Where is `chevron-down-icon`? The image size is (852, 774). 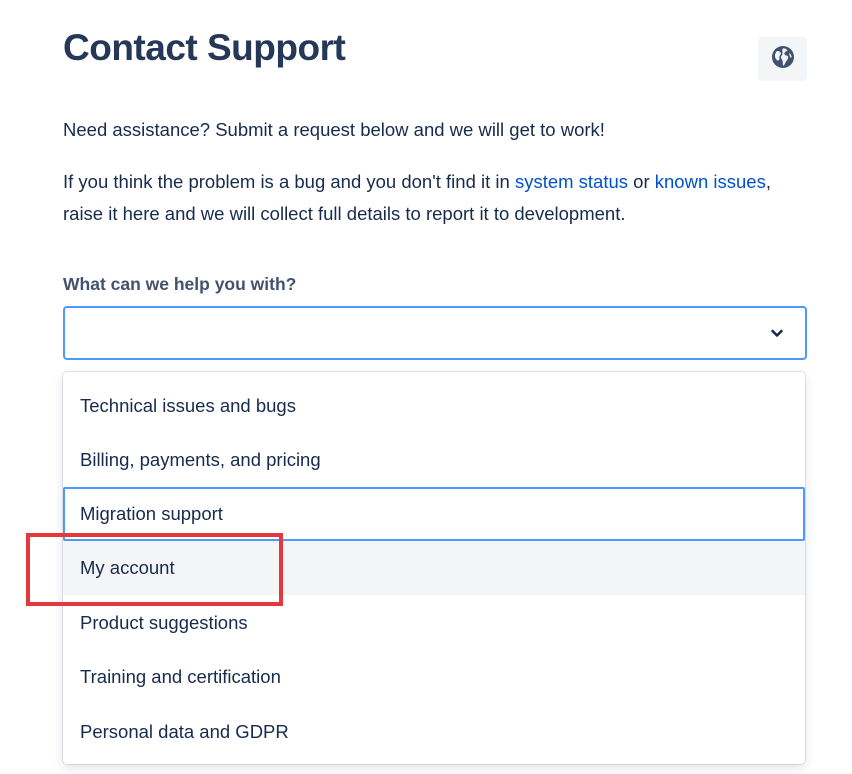 chevron-down-icon is located at coordinates (777, 333).